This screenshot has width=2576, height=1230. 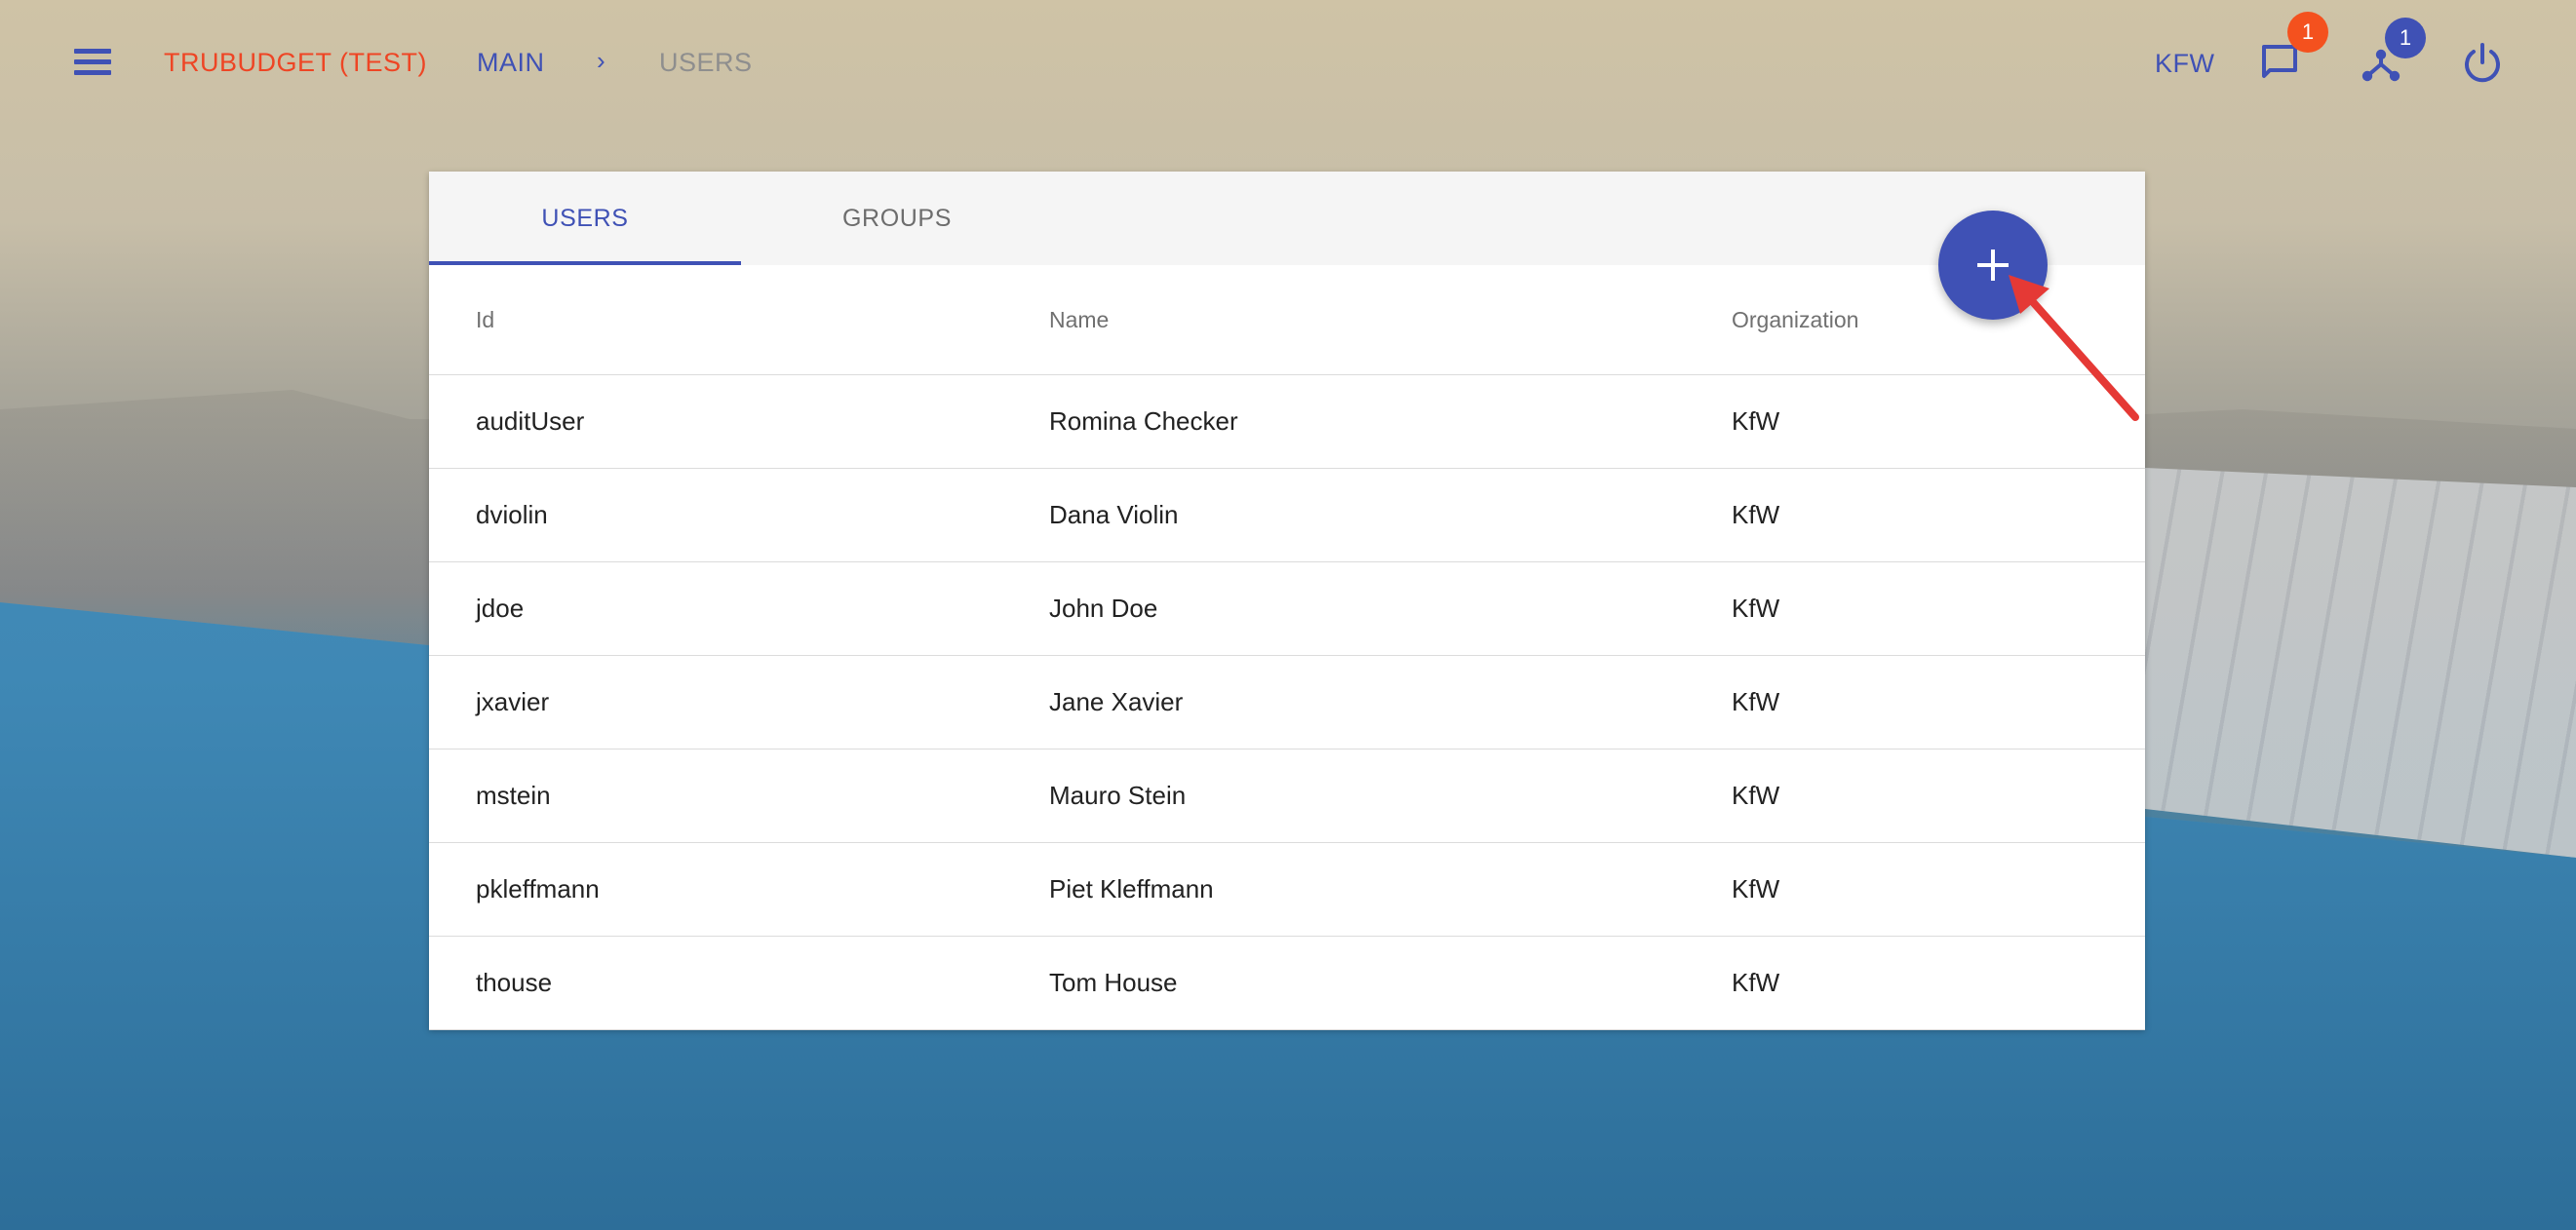 I want to click on table-row: auditUser Romina Checker KfW, so click(x=1287, y=422).